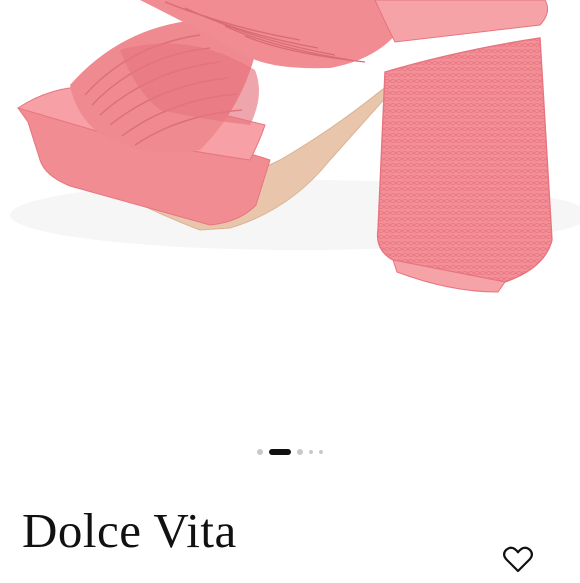  Describe the element at coordinates (129, 530) in the screenshot. I see `product-brand: Dolce Vita` at that location.